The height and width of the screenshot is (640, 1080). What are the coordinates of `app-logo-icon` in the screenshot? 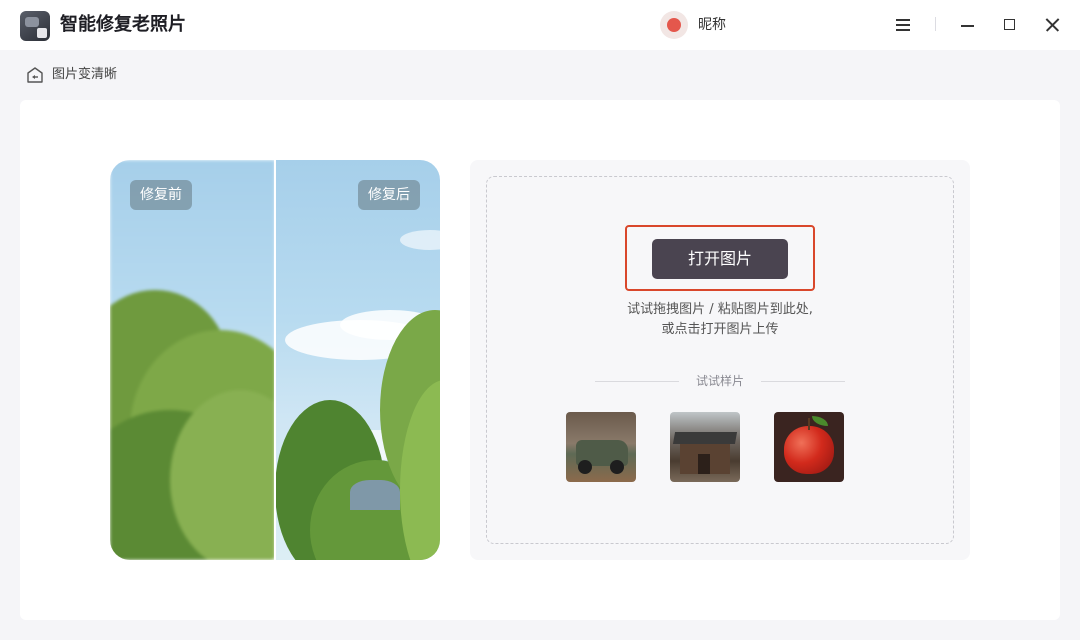 It's located at (35, 26).